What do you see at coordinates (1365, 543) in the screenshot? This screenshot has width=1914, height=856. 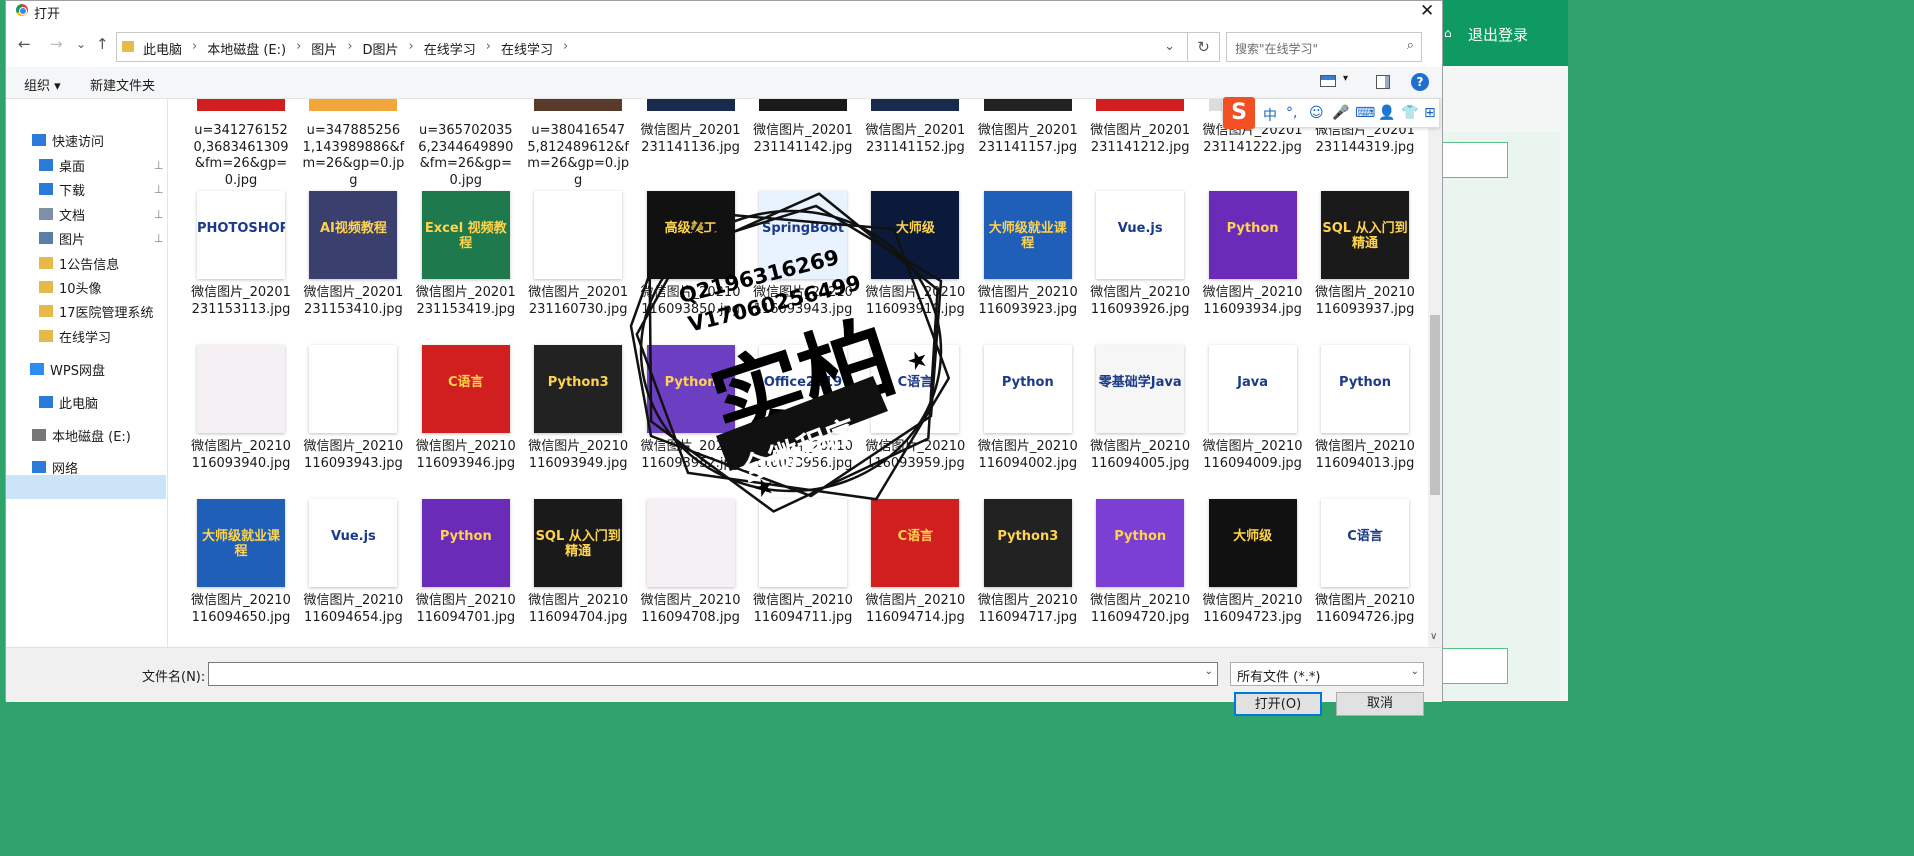 I see `file-thumbnail: C语言` at bounding box center [1365, 543].